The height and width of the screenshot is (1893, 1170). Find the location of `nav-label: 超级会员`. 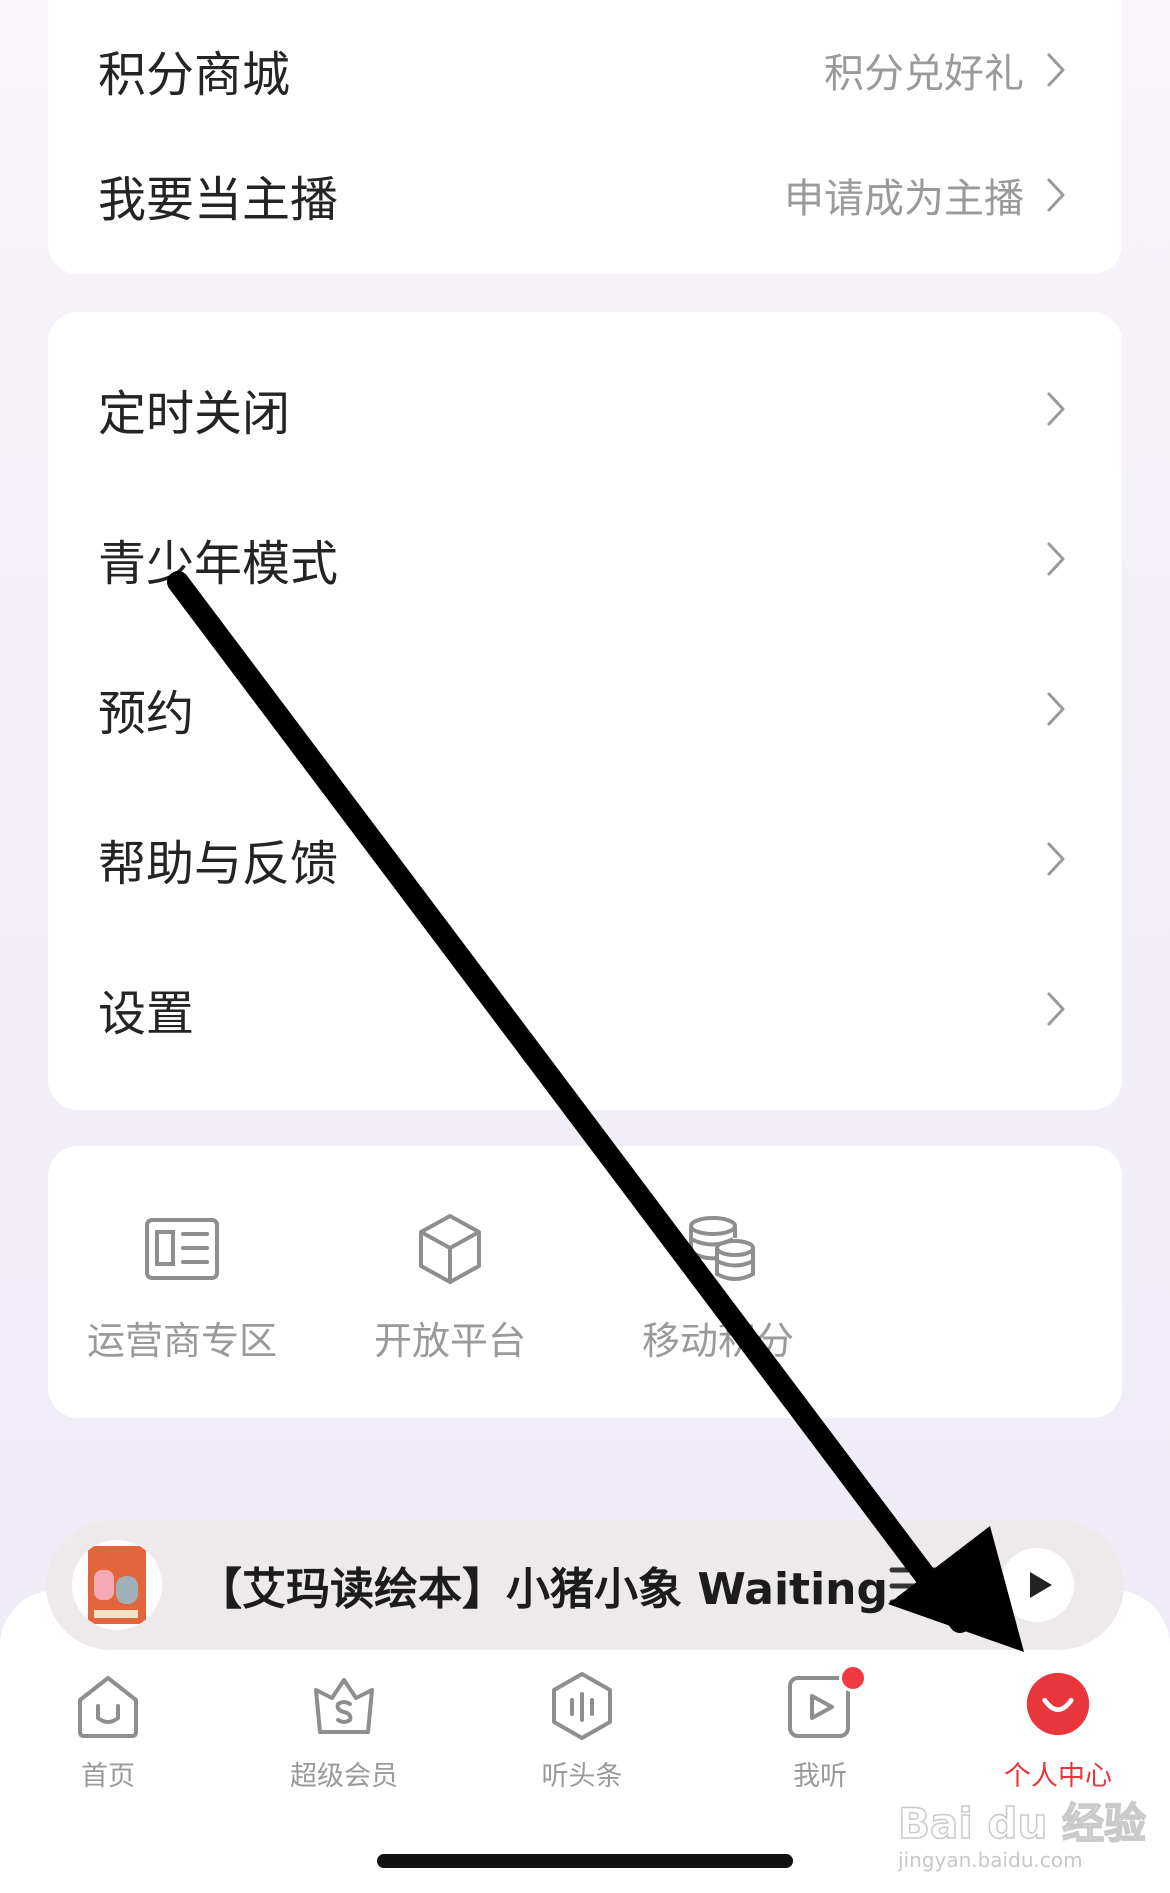

nav-label: 超级会员 is located at coordinates (344, 1776).